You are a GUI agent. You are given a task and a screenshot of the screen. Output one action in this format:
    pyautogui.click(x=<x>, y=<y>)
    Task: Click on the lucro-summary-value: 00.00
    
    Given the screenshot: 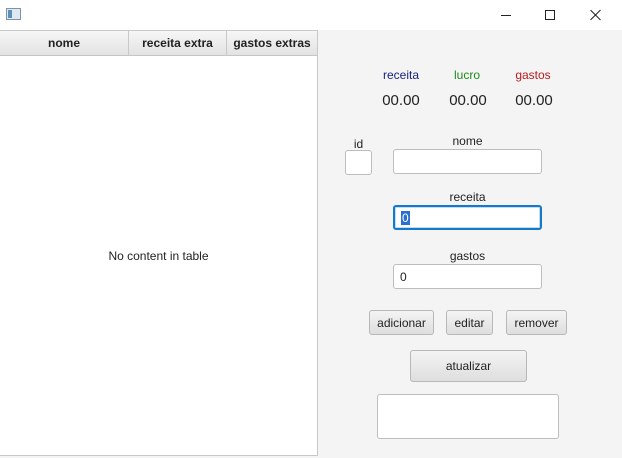 What is the action you would take?
    pyautogui.click(x=468, y=100)
    